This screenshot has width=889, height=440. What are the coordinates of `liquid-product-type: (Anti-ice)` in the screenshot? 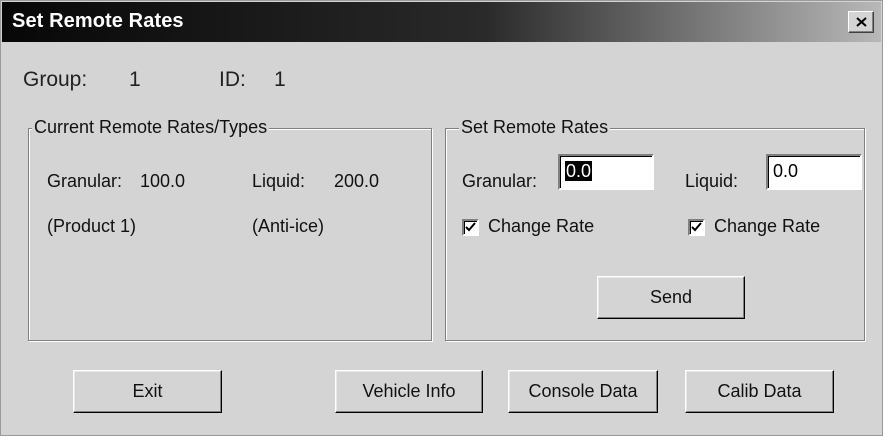 It's located at (288, 226).